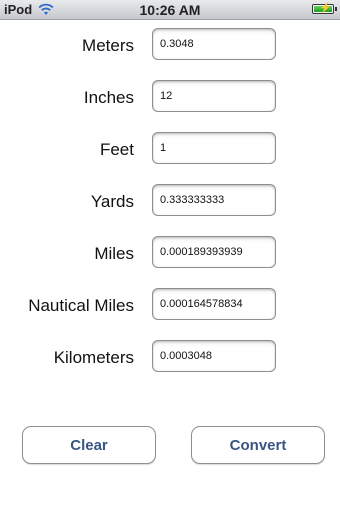  I want to click on feet-field, so click(214, 148).